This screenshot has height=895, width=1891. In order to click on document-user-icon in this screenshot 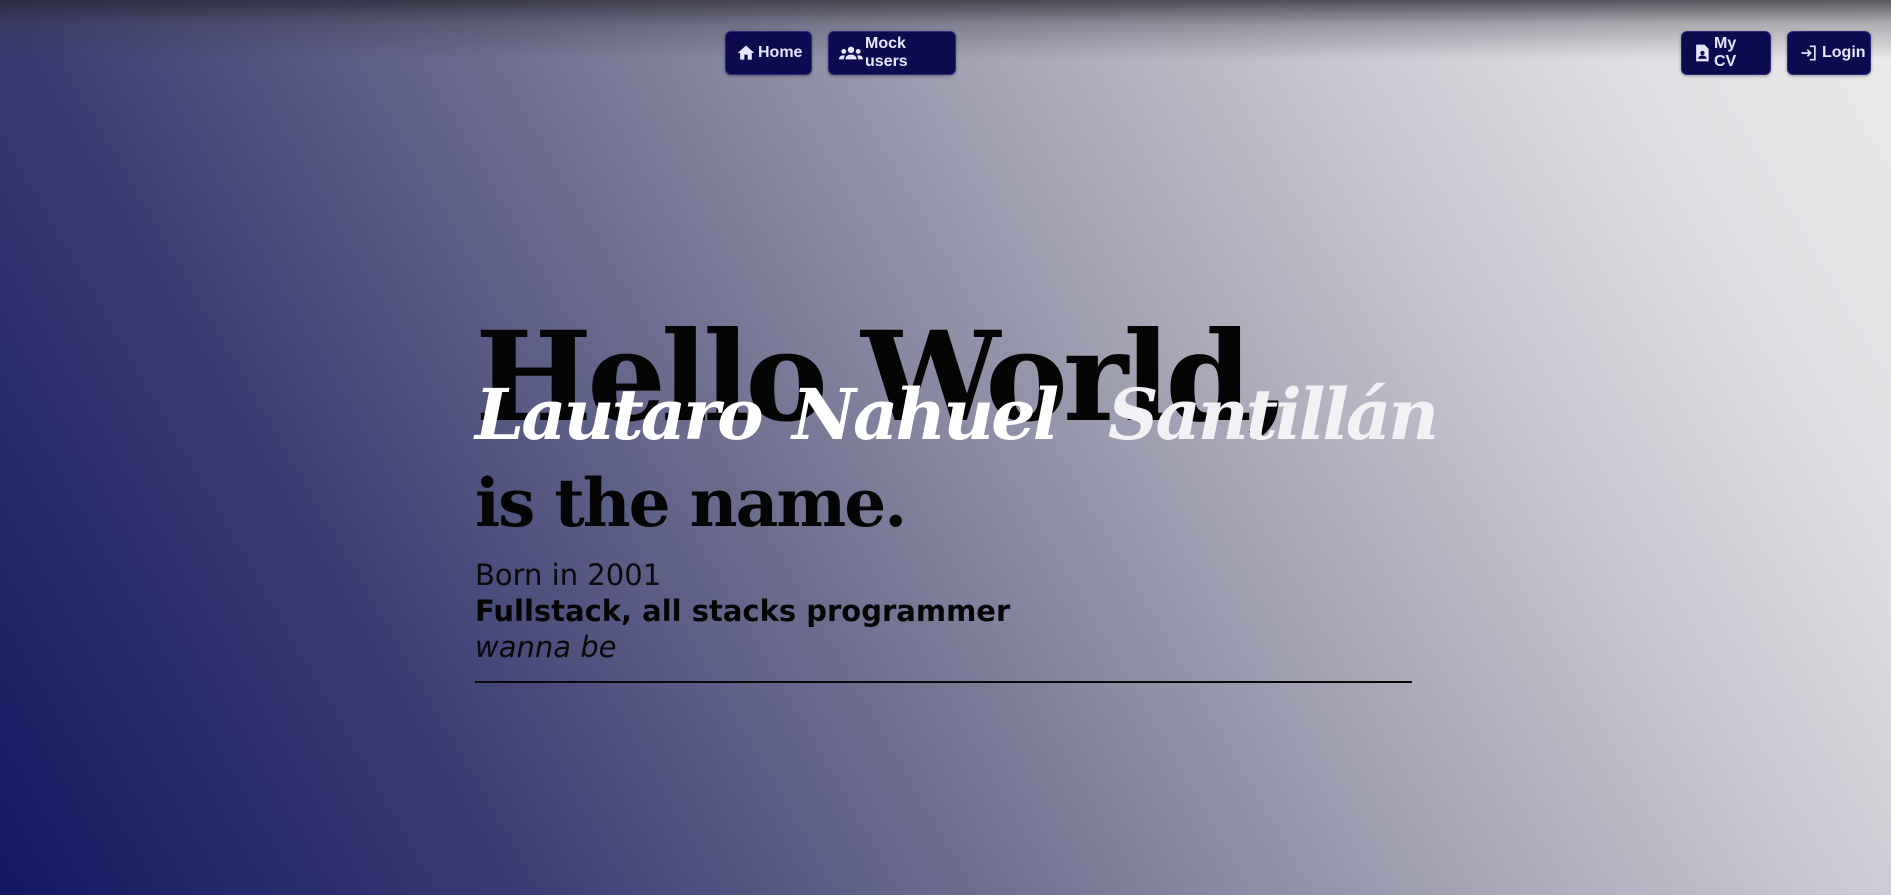, I will do `click(1702, 53)`.